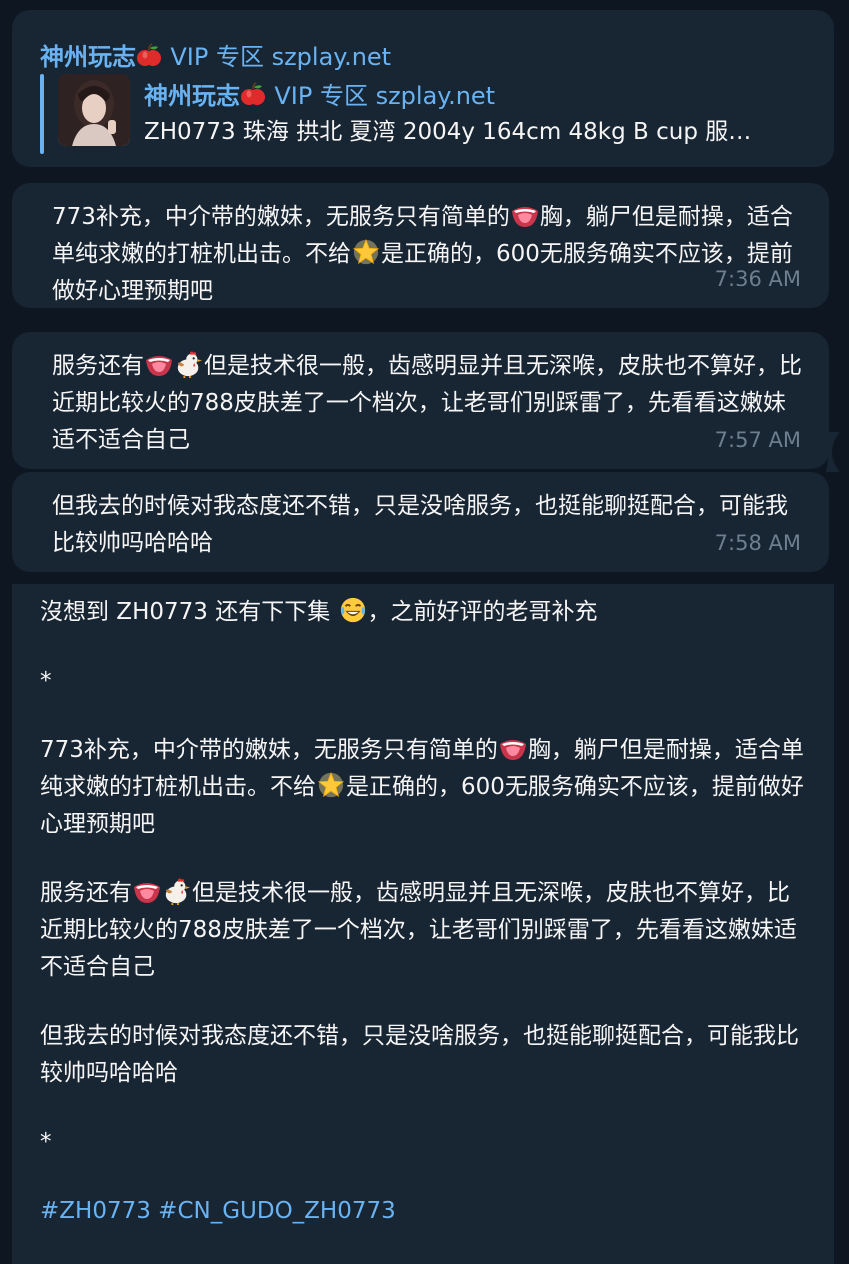  Describe the element at coordinates (269, 750) in the screenshot. I see `post-text: 773补充，中介带的嫩妹，无服务只有简单的` at that location.